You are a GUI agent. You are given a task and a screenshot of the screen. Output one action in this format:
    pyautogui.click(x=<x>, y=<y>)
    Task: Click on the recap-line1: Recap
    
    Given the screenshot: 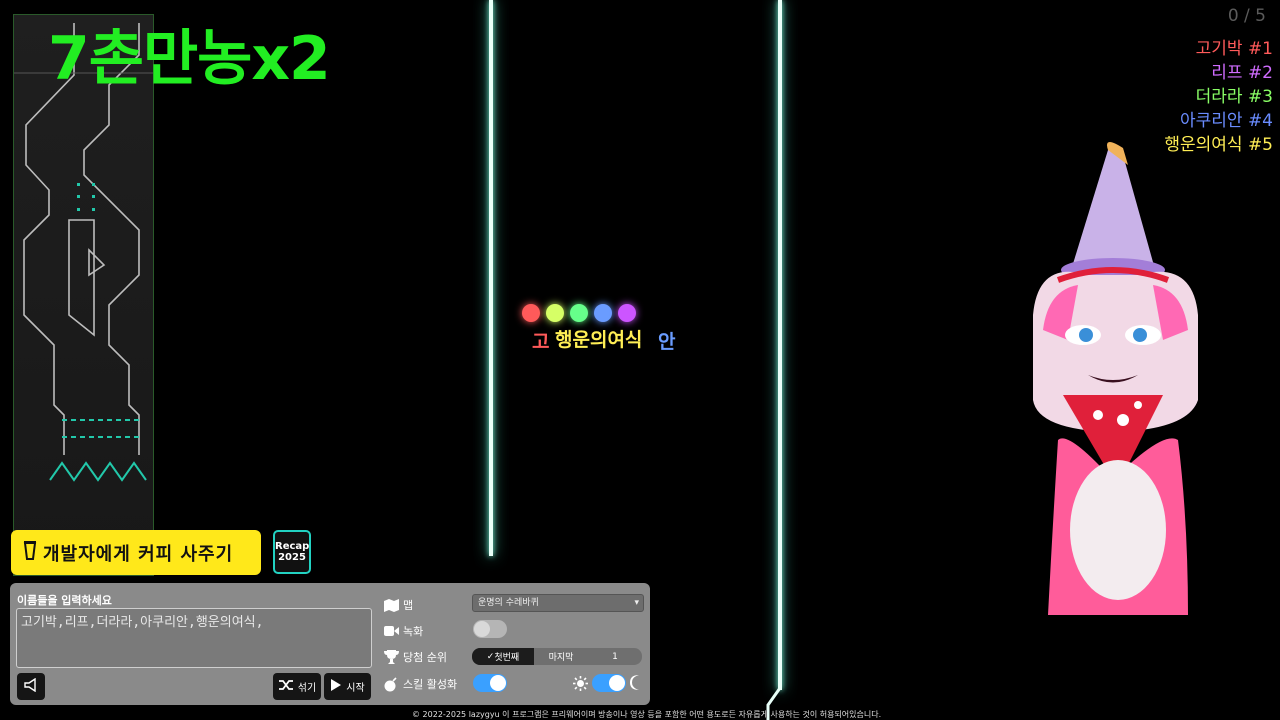 What is the action you would take?
    pyautogui.click(x=292, y=546)
    